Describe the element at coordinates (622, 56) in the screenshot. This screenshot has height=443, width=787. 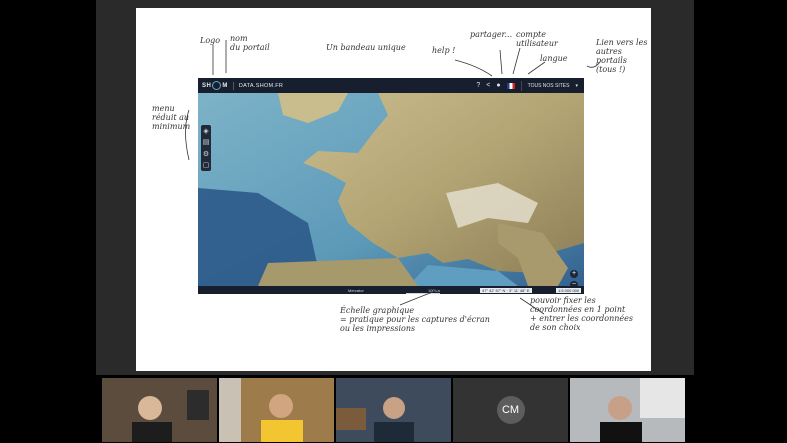
I see `annotation-links: Lien vers les autres portails (tous !)` at that location.